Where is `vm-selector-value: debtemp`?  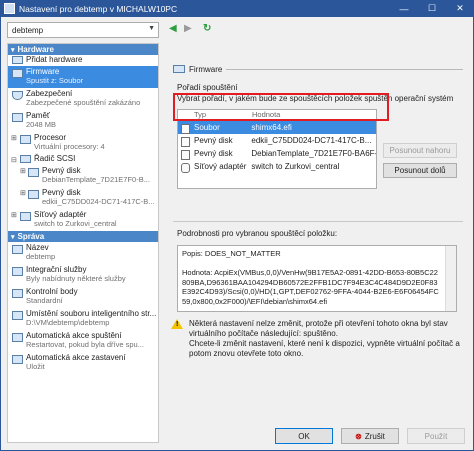
vm-selector-value: debtemp is located at coordinates (28, 30).